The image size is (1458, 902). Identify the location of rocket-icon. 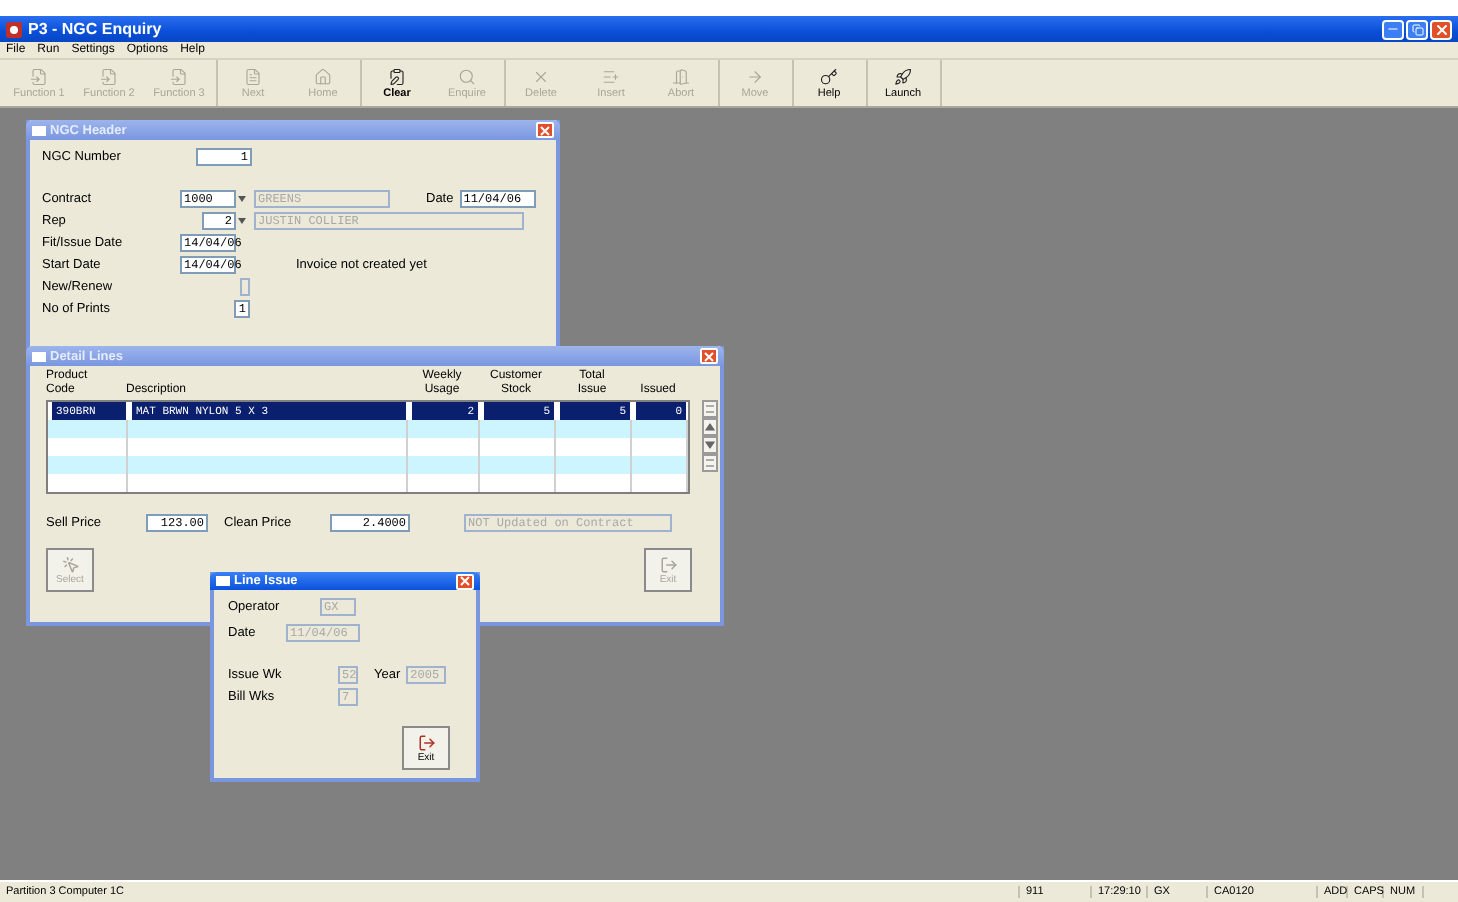
(903, 76).